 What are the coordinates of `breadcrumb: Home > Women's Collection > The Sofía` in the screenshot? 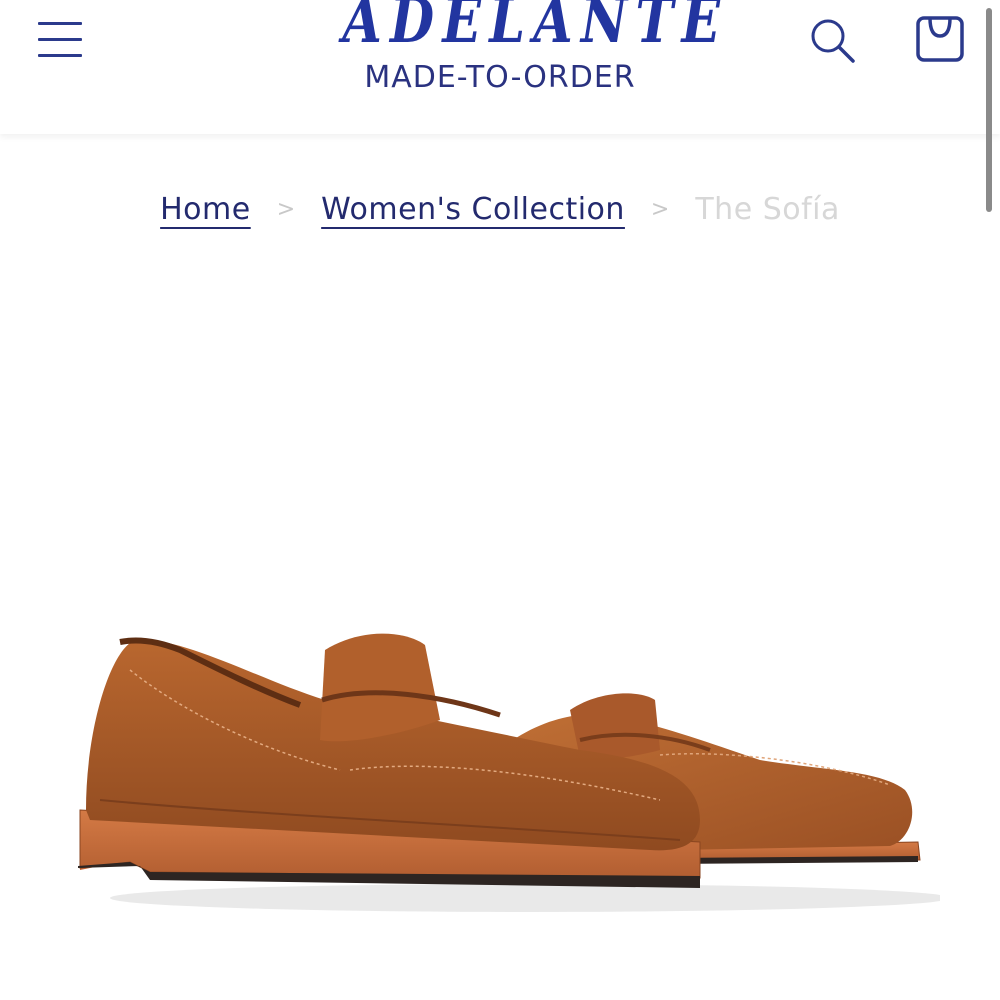 It's located at (500, 209).